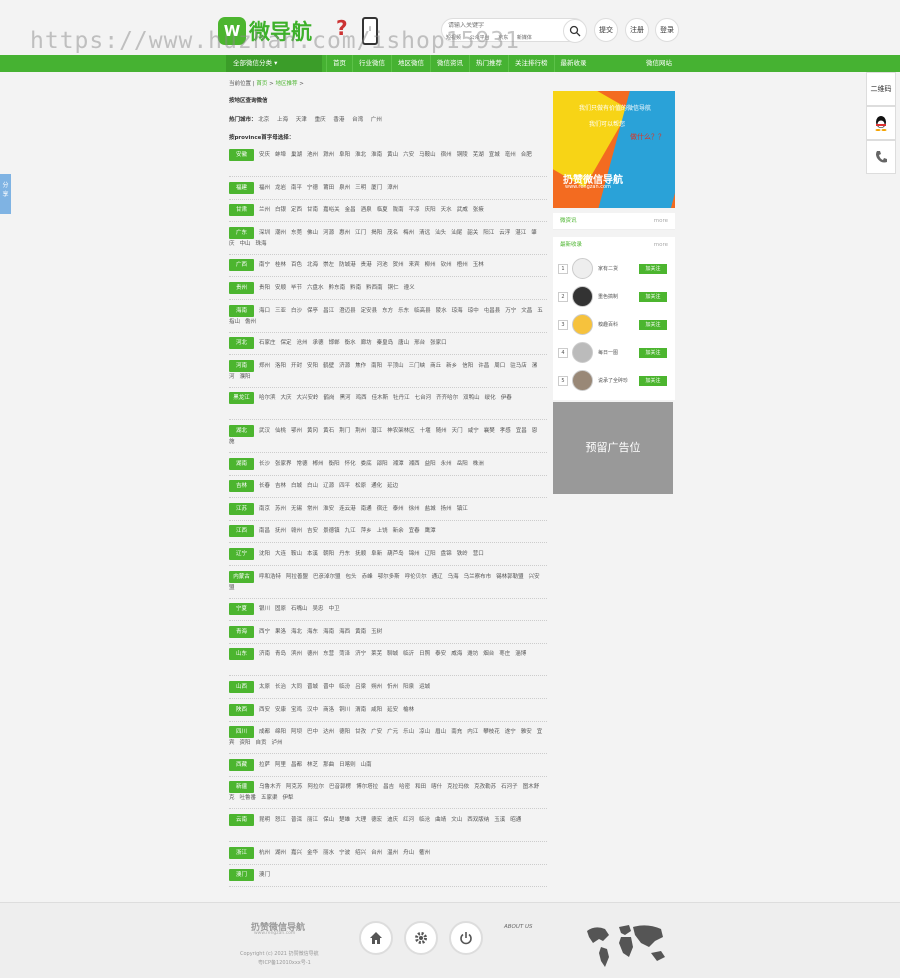 The width and height of the screenshot is (900, 978). I want to click on city-link: 阳泉, so click(408, 687).